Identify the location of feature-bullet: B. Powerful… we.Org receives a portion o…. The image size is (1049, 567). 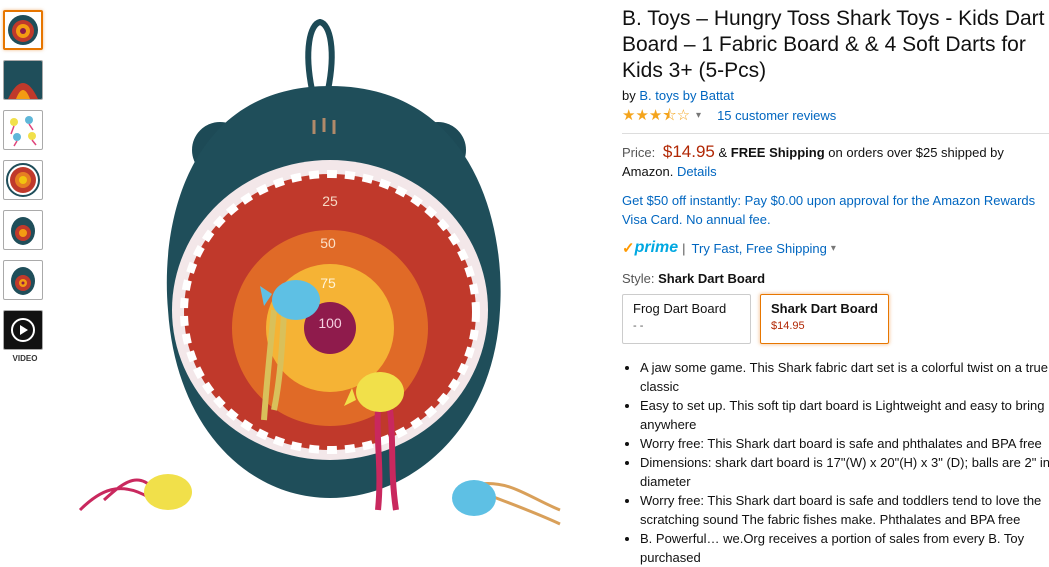
(844, 548).